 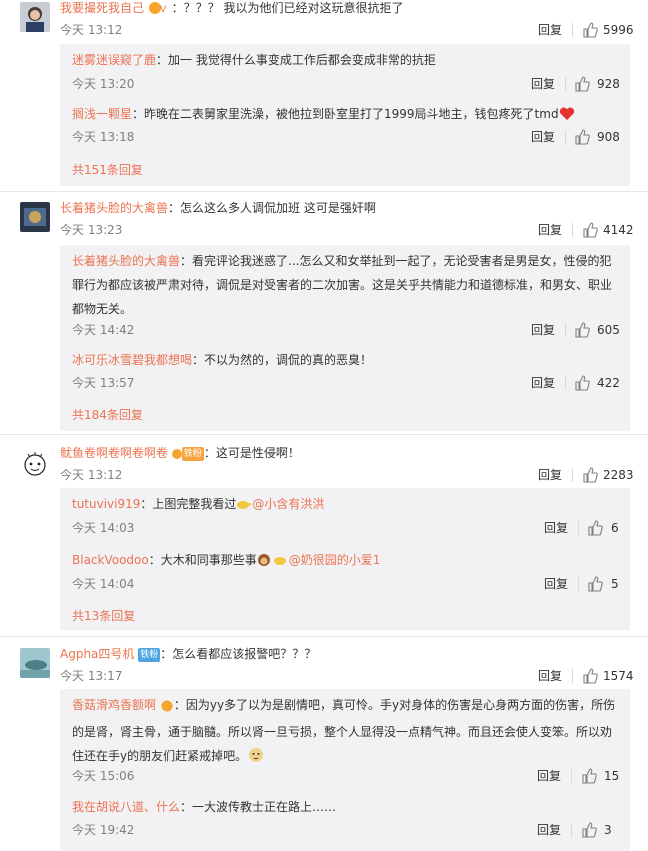 What do you see at coordinates (287, 8) in the screenshot?
I see `comment-text: ：？？？ 我以为他们已经对这玩意很抗拒了` at bounding box center [287, 8].